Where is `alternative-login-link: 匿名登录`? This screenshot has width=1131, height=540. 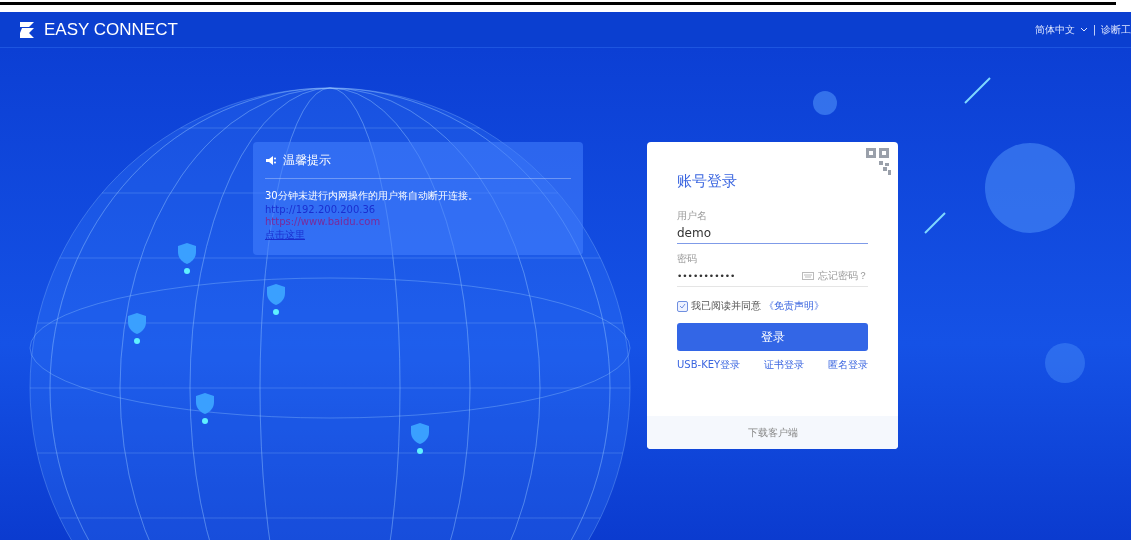 alternative-login-link: 匿名登录 is located at coordinates (848, 365).